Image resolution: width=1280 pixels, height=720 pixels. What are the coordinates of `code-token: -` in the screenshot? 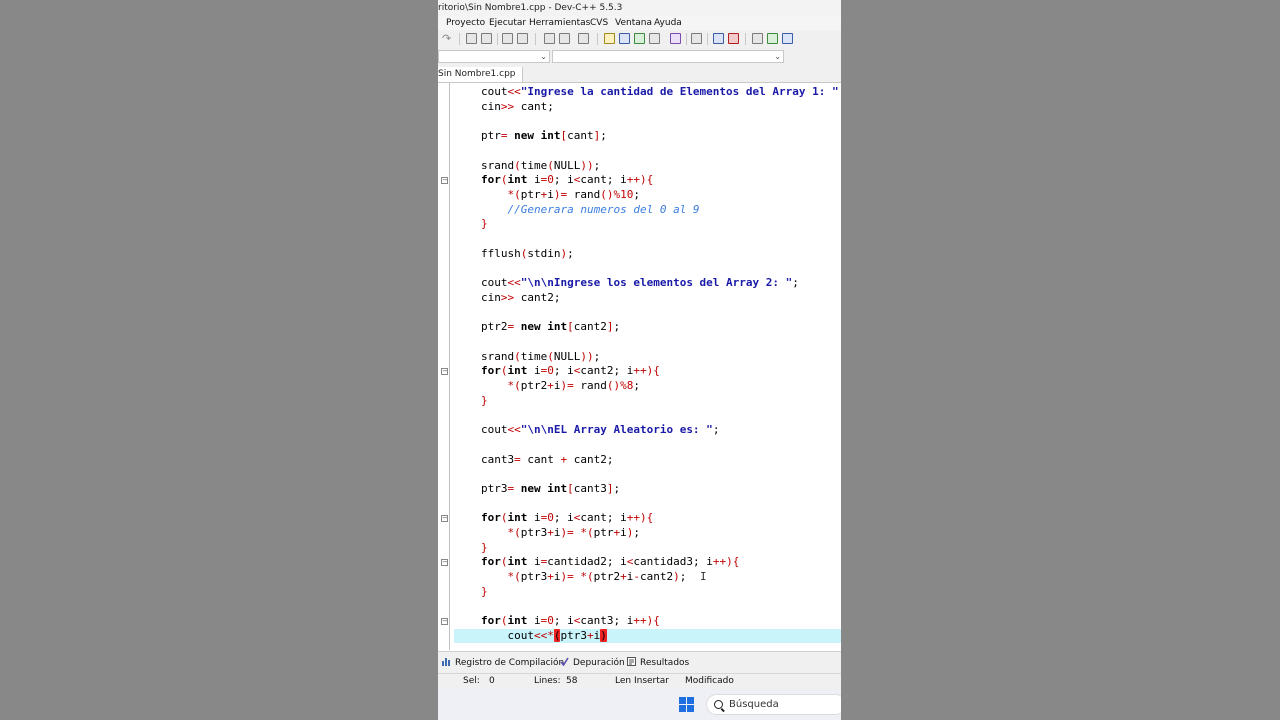 It's located at (636, 577).